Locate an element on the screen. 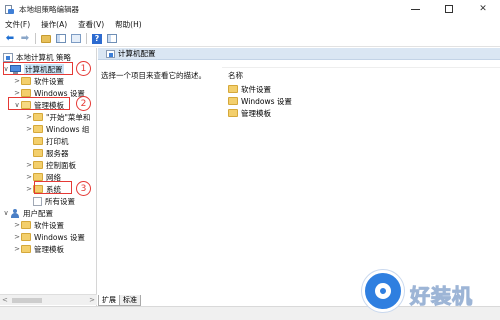 The image size is (500, 320). view-tabs: 扩展 标准 is located at coordinates (119, 300).